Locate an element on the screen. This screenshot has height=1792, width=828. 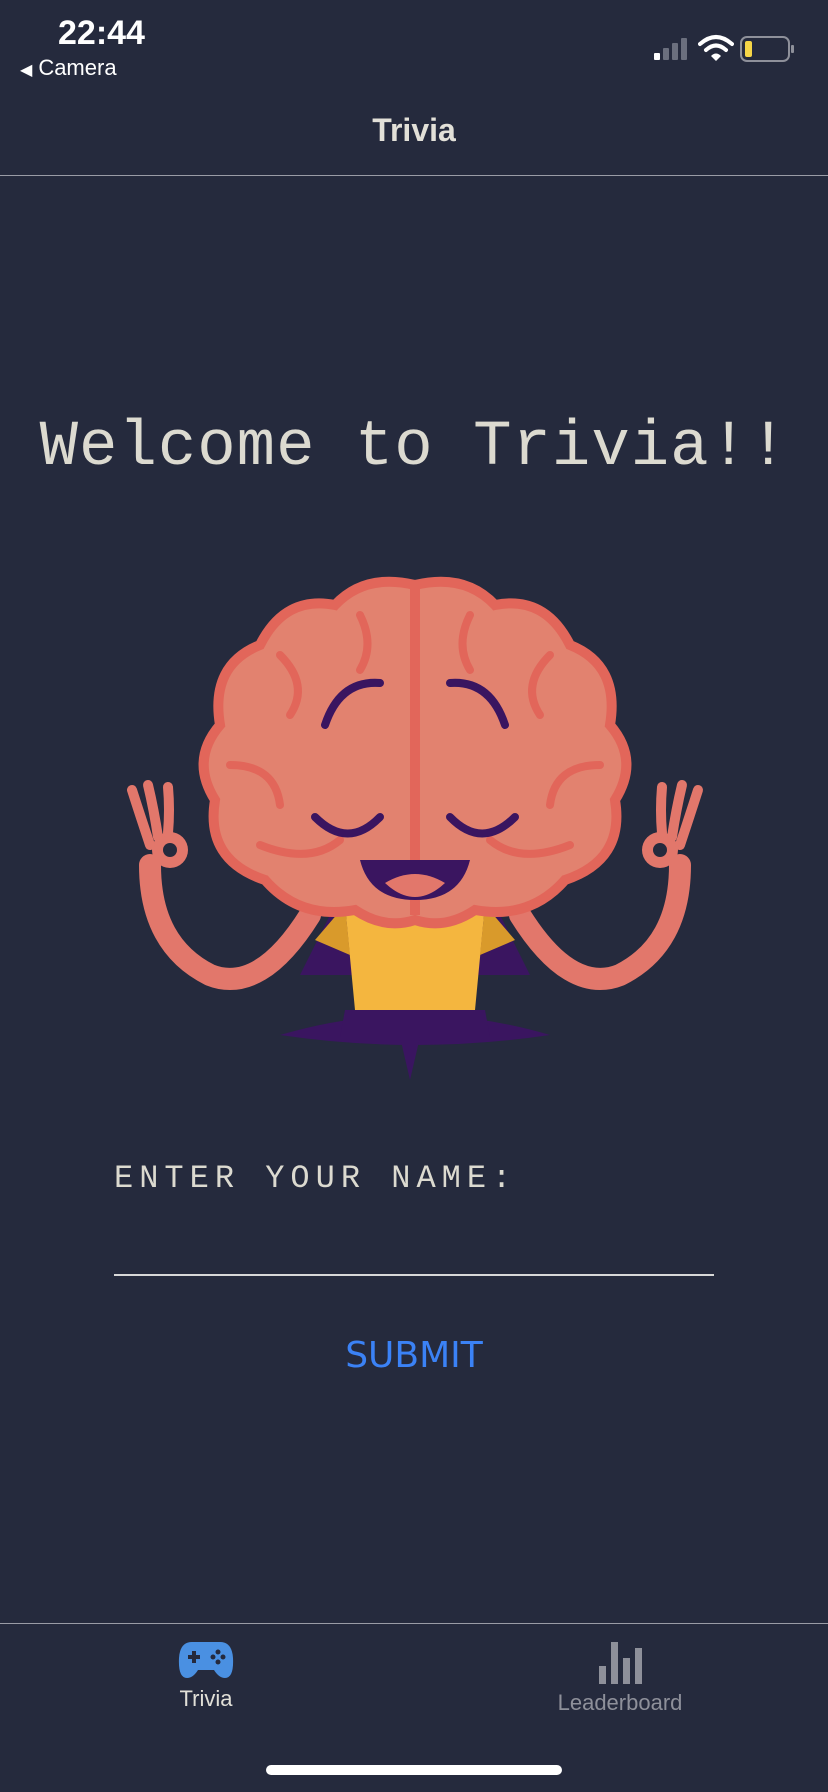
tab-trivia-label: Trivia is located at coordinates (206, 1698).